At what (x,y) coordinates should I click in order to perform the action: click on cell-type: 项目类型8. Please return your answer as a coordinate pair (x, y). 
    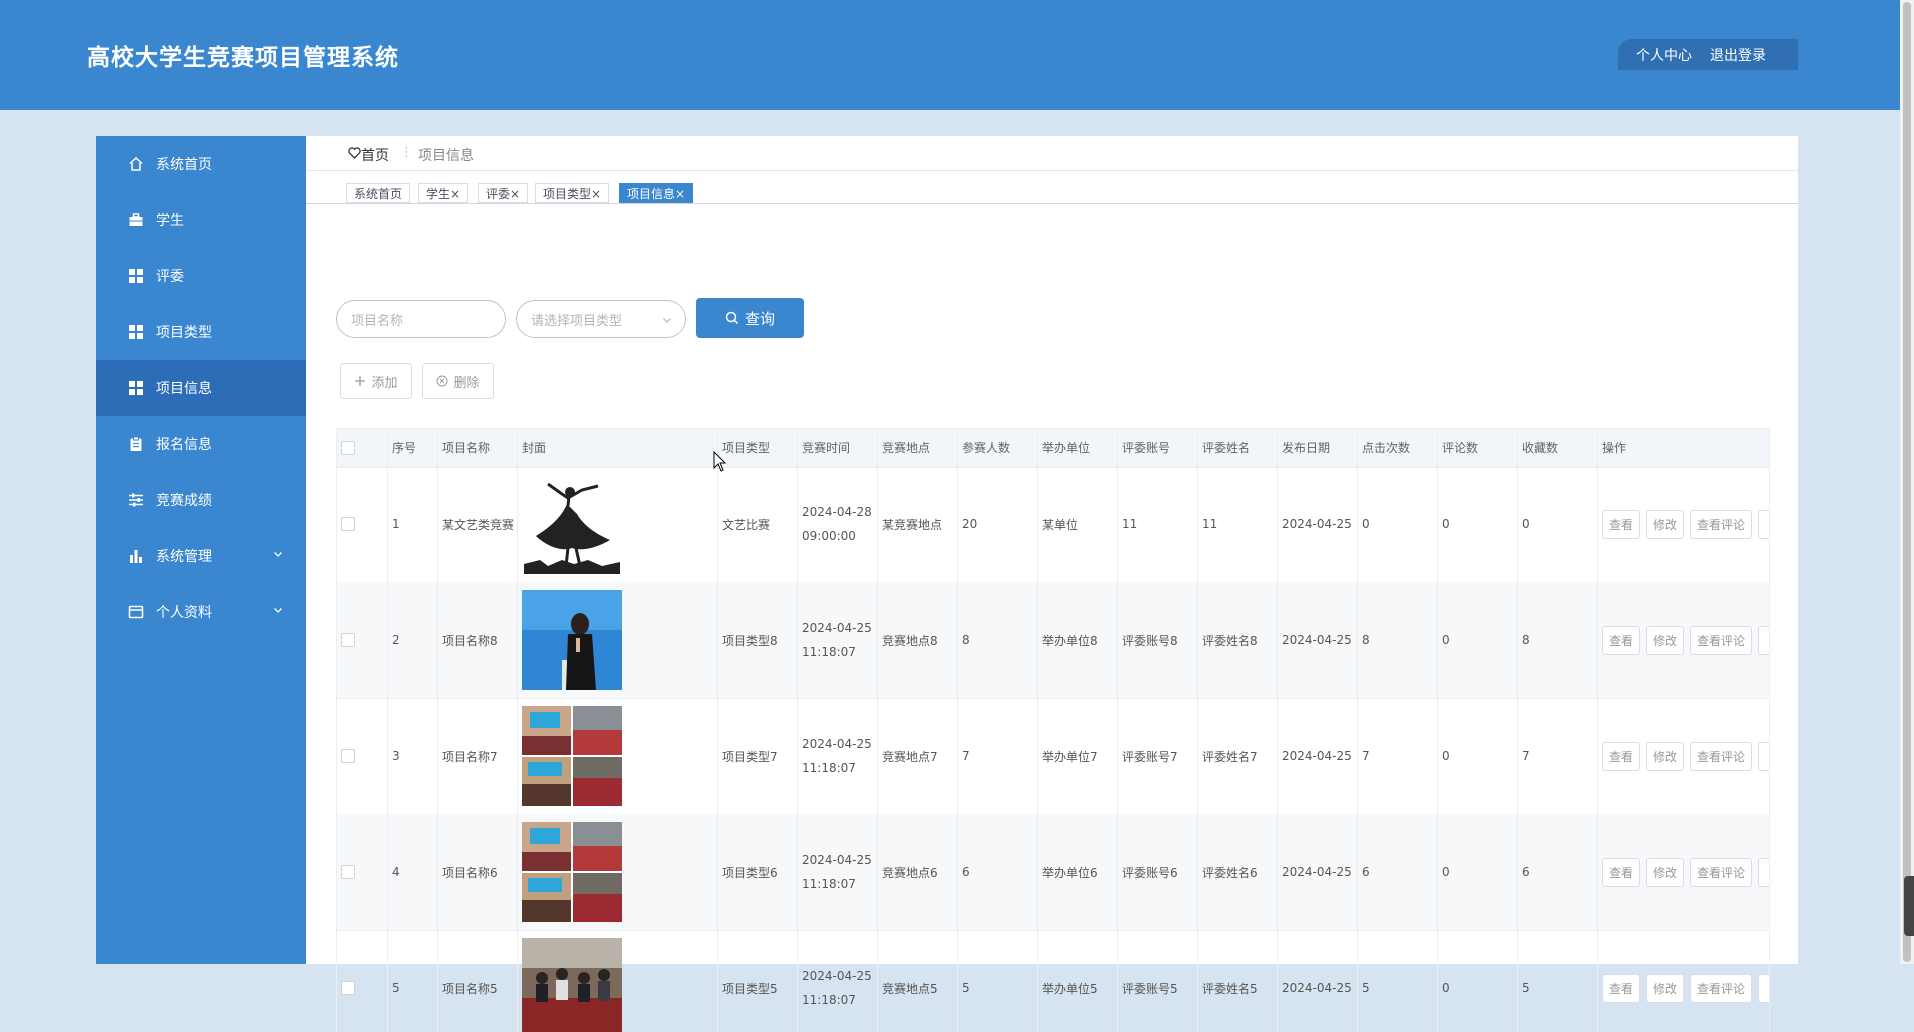
    Looking at the image, I should click on (757, 640).